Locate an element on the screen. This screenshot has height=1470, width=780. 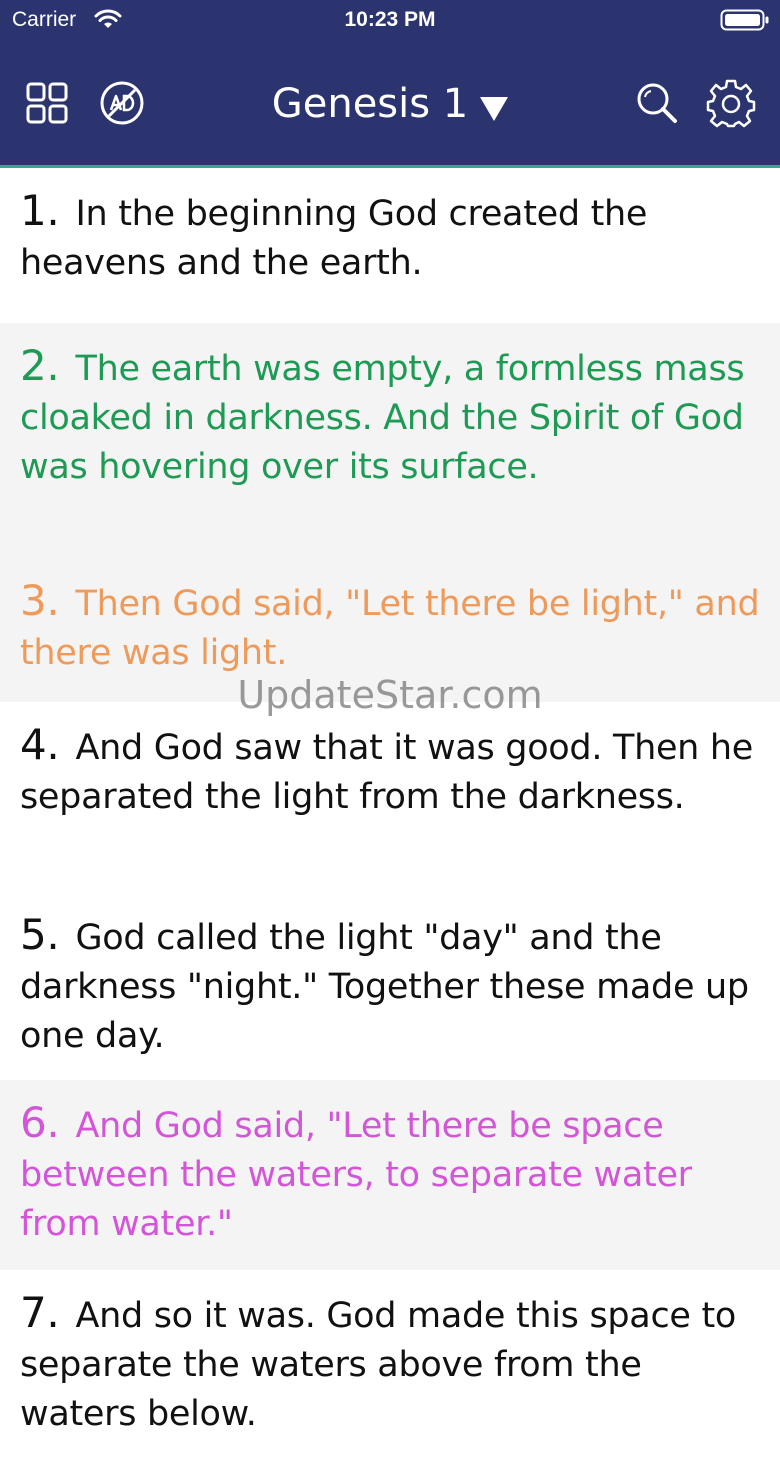
verse-number: 6. is located at coordinates (40, 1122).